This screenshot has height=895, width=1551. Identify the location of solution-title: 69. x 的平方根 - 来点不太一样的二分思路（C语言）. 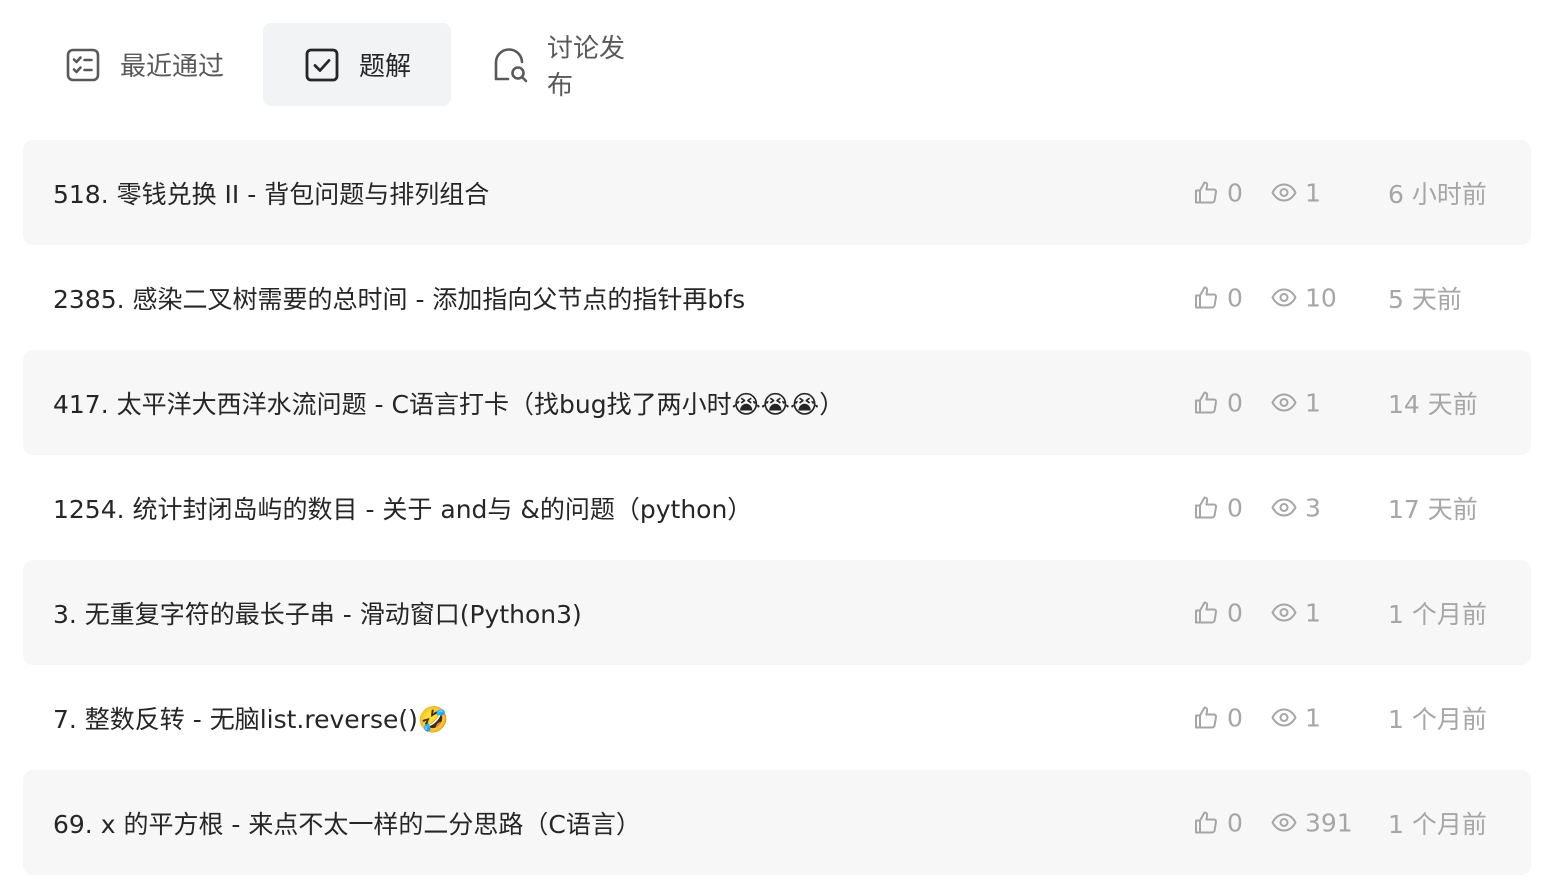
(347, 823).